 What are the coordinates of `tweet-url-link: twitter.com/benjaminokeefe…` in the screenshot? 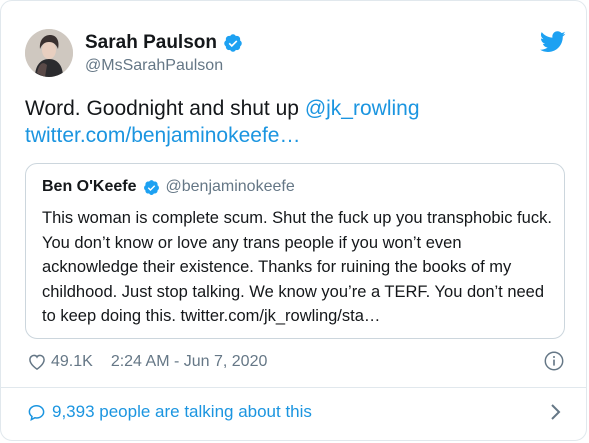 It's located at (162, 135).